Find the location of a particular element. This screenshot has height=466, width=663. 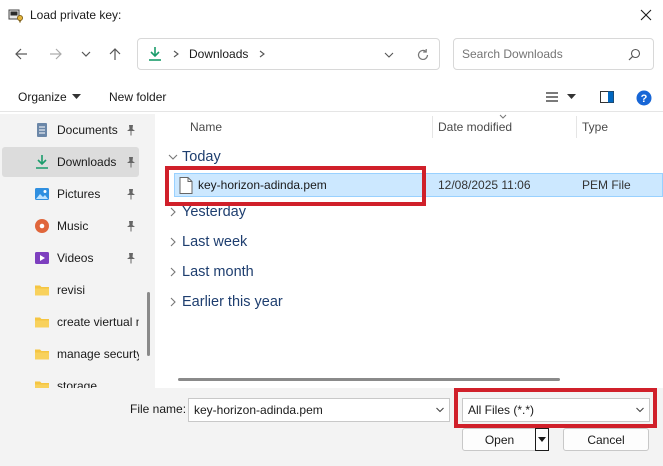

sidebar-item-label: Videos is located at coordinates (75, 258).